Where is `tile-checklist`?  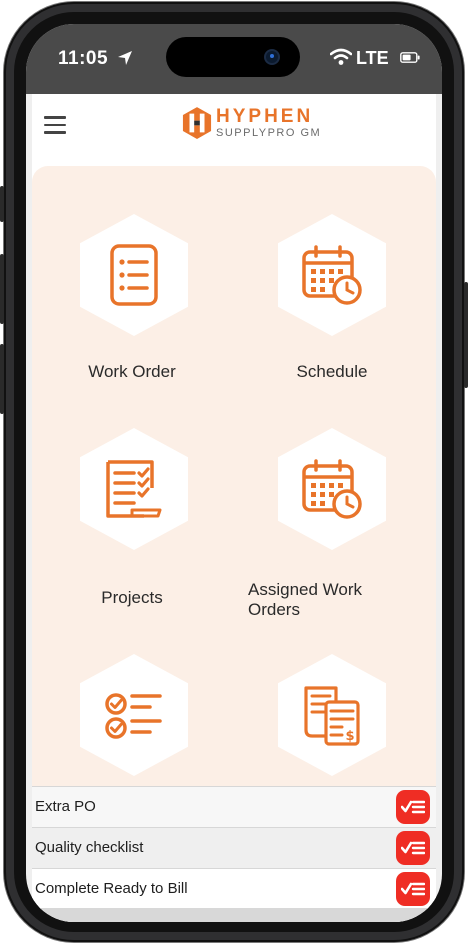 tile-checklist is located at coordinates (132, 703).